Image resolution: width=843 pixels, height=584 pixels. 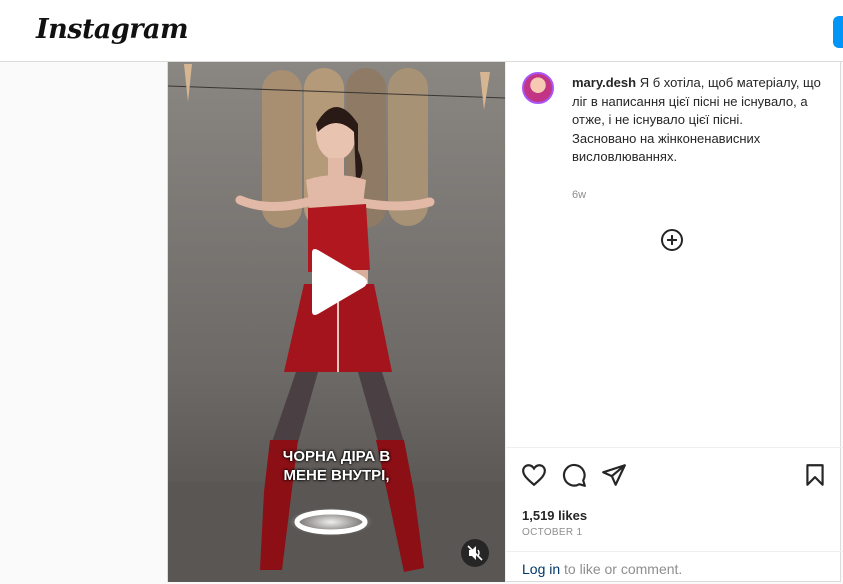 I want to click on login-link: Log in, so click(x=541, y=569).